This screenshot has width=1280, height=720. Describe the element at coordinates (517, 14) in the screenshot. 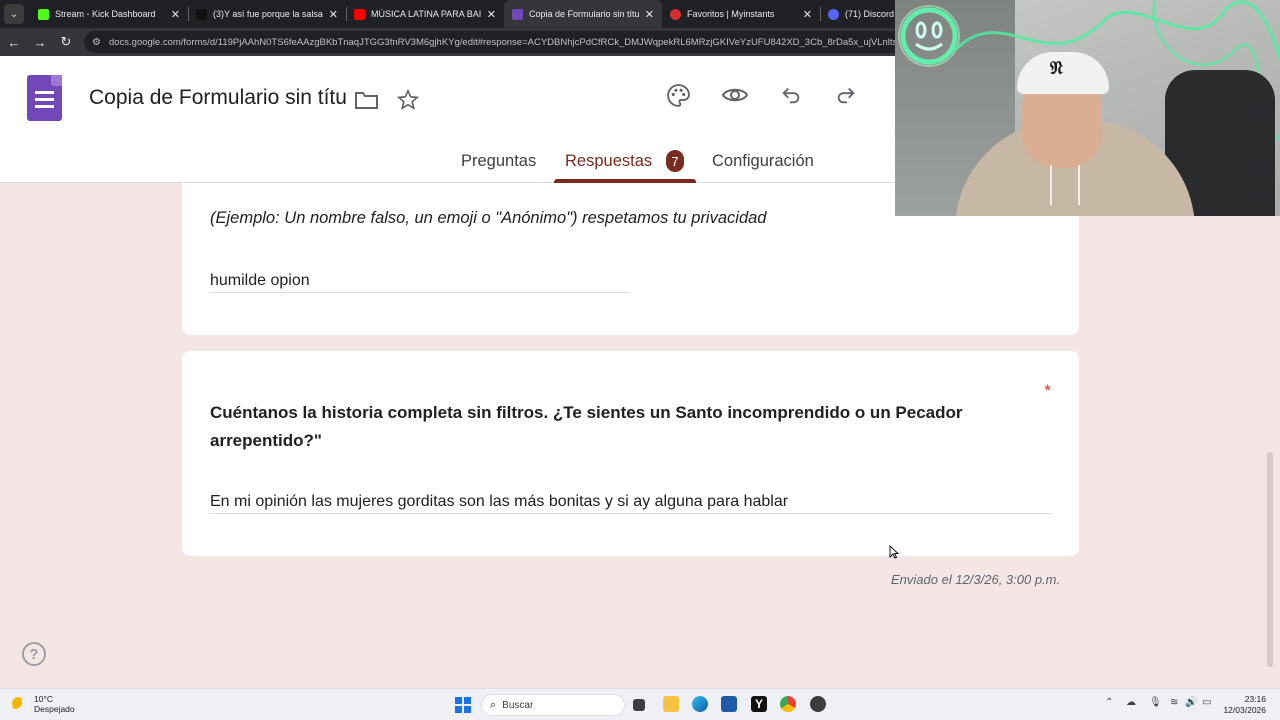

I see `forms-favicon-icon` at that location.